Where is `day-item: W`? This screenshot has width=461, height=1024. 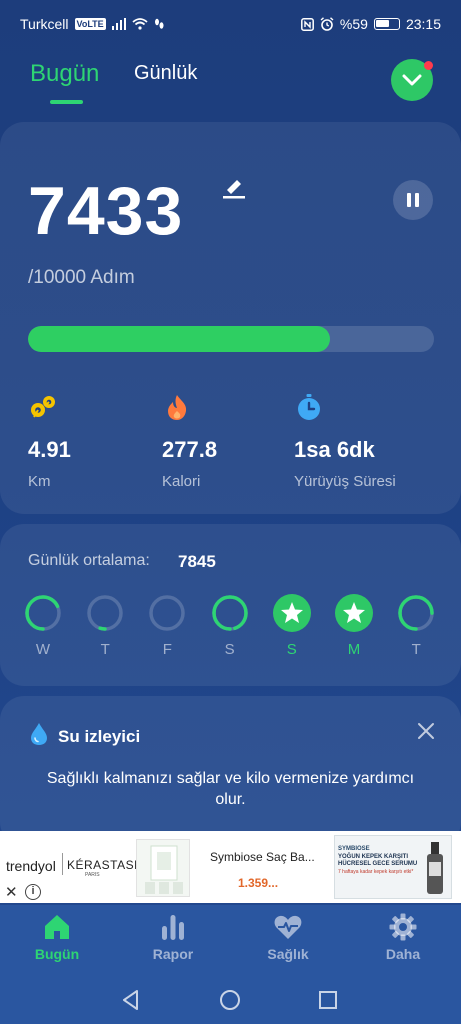 day-item: W is located at coordinates (43, 626).